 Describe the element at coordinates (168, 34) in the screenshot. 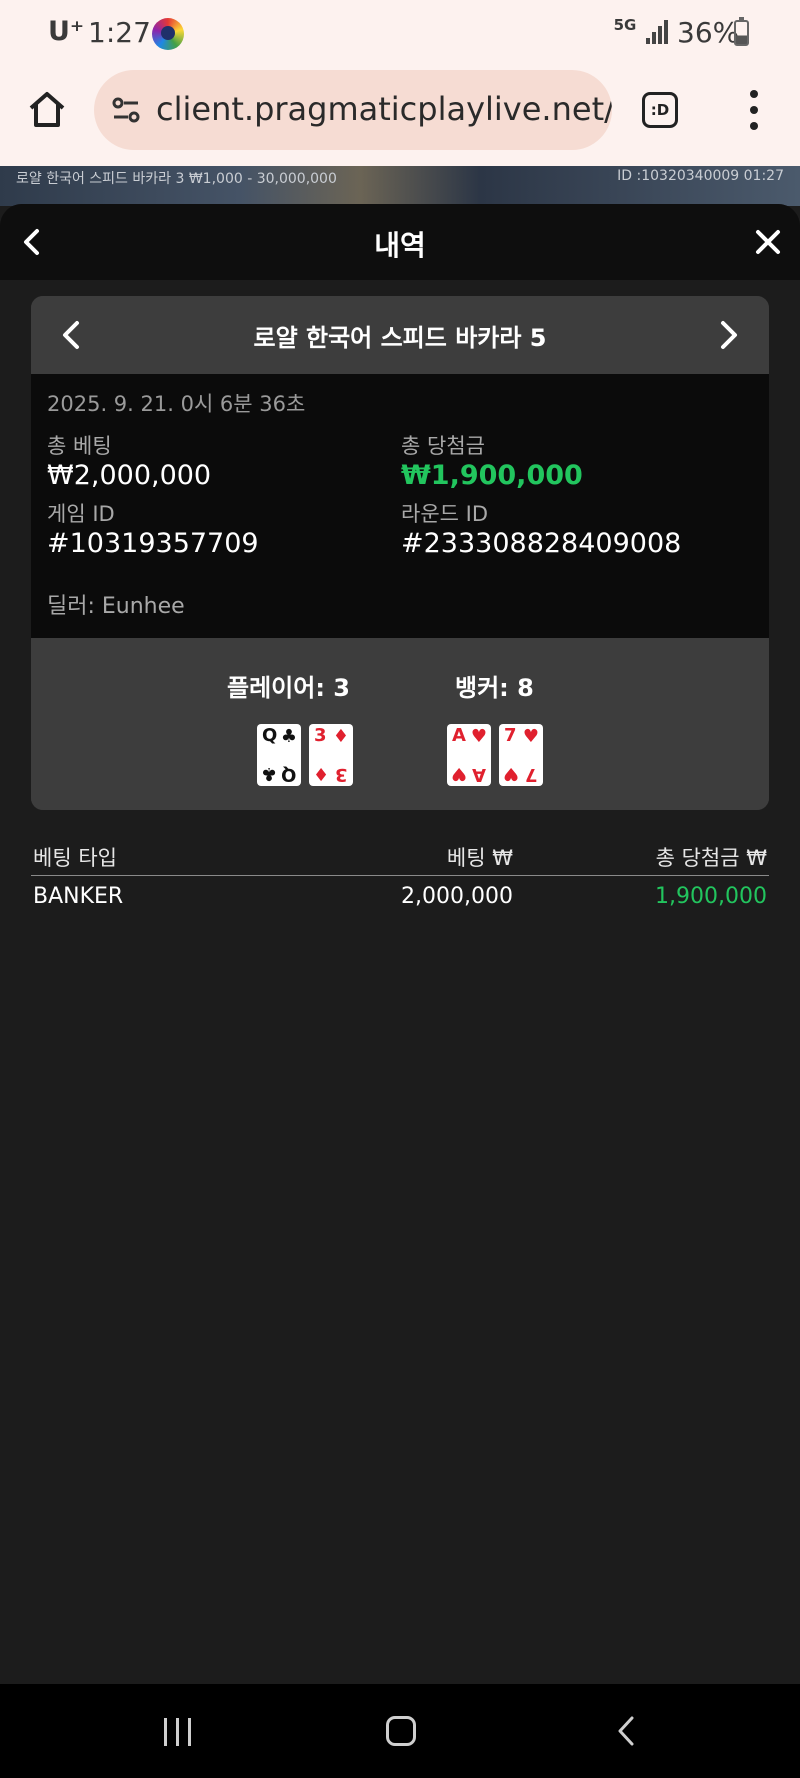

I see `maps-notification-icon` at that location.